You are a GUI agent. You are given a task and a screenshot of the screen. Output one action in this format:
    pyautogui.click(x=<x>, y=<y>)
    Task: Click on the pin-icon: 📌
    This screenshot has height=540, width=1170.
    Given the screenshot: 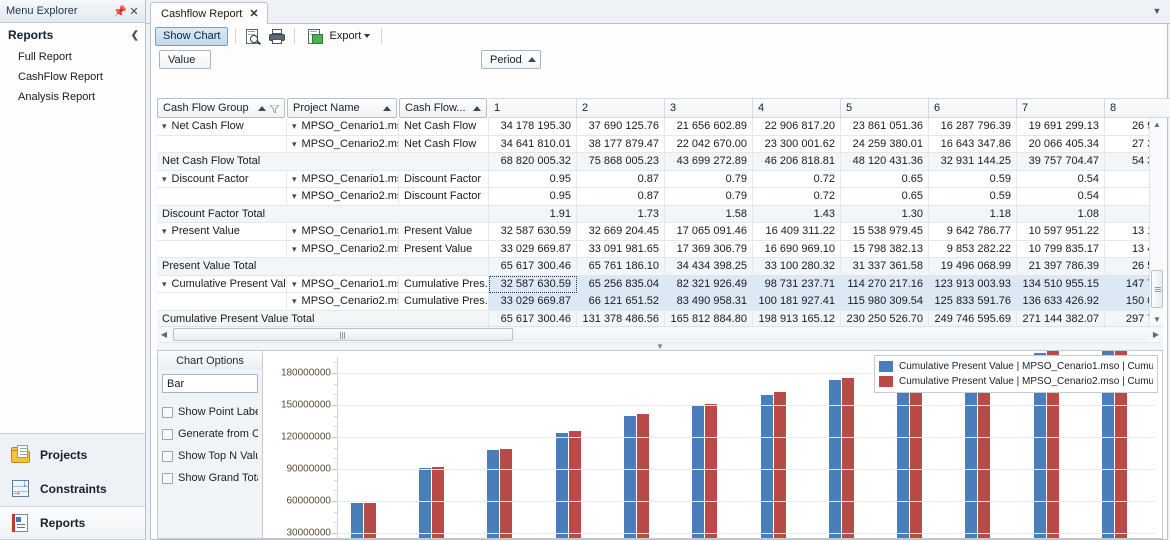 What is the action you would take?
    pyautogui.click(x=120, y=11)
    